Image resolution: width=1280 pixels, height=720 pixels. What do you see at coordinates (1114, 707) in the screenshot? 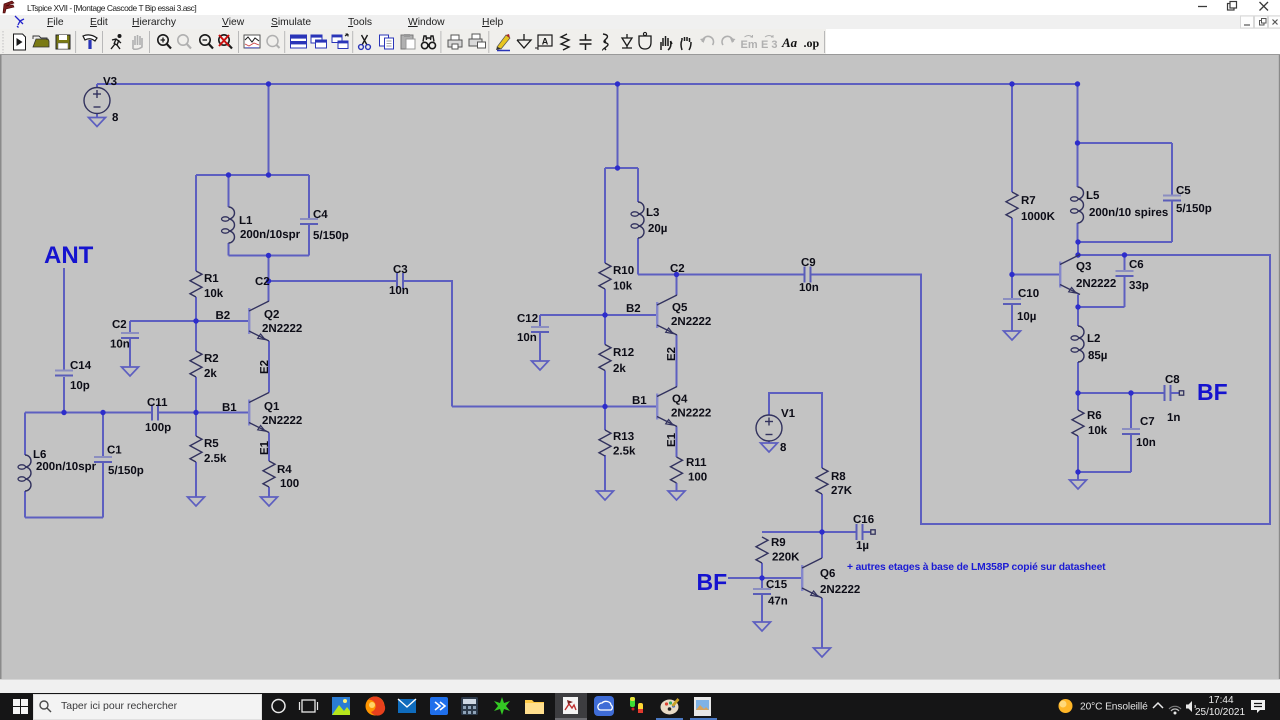
I see `svg-text: 20°C Ensoleillé` at bounding box center [1114, 707].